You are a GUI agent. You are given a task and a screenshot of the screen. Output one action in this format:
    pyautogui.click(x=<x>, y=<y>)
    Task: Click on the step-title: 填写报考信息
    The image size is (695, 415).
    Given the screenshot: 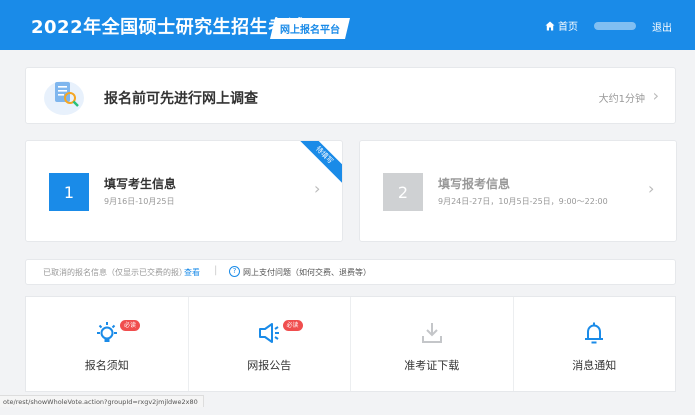 What is the action you would take?
    pyautogui.click(x=474, y=184)
    